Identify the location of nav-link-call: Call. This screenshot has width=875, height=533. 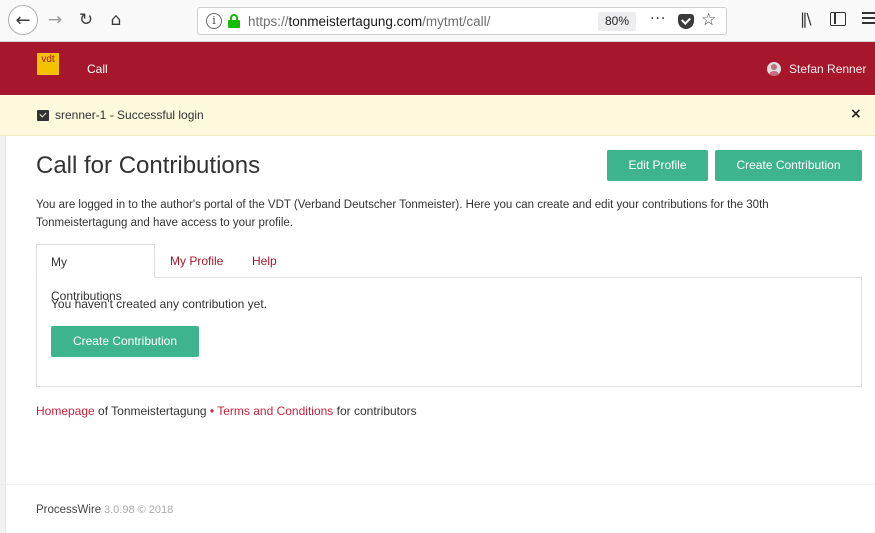
(97, 69).